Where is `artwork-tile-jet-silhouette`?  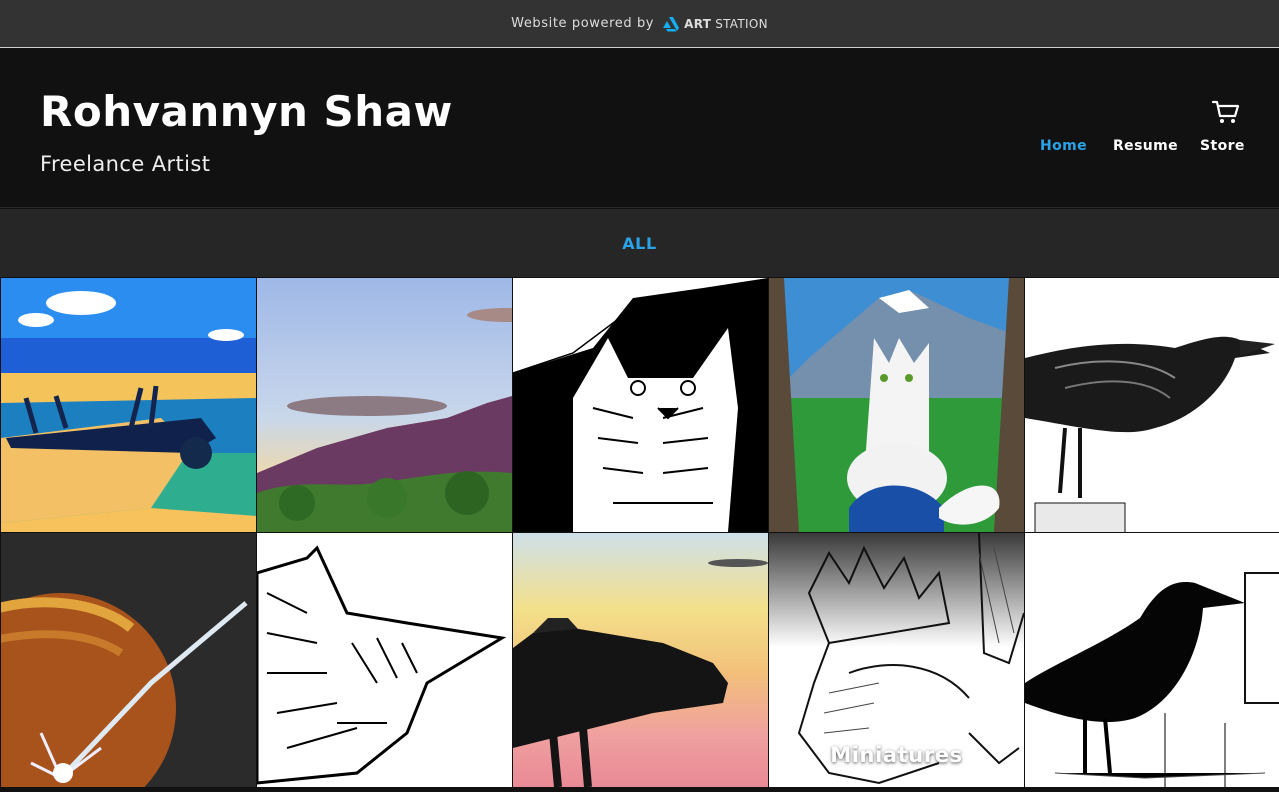 artwork-tile-jet-silhouette is located at coordinates (640, 660).